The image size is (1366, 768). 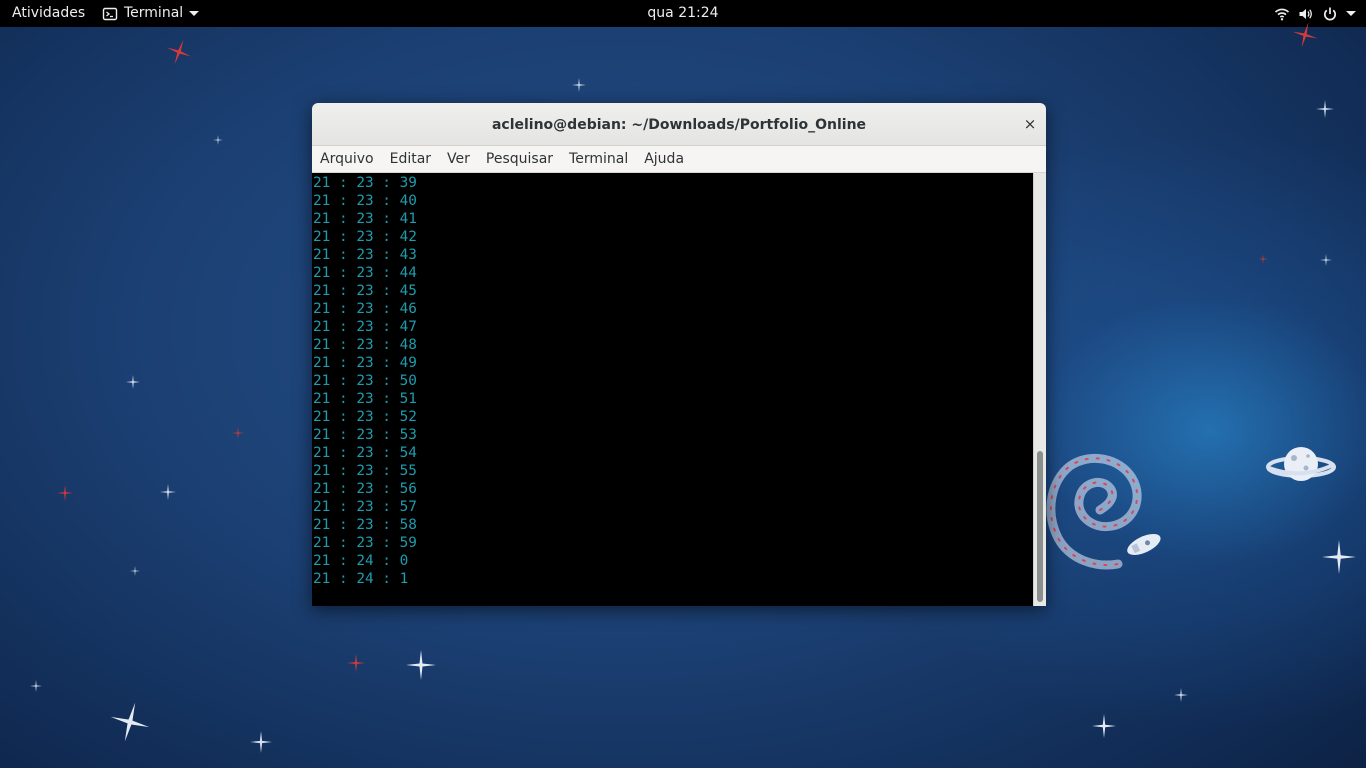 I want to click on terminal-line: 21 : 23 : 39, so click(x=365, y=183).